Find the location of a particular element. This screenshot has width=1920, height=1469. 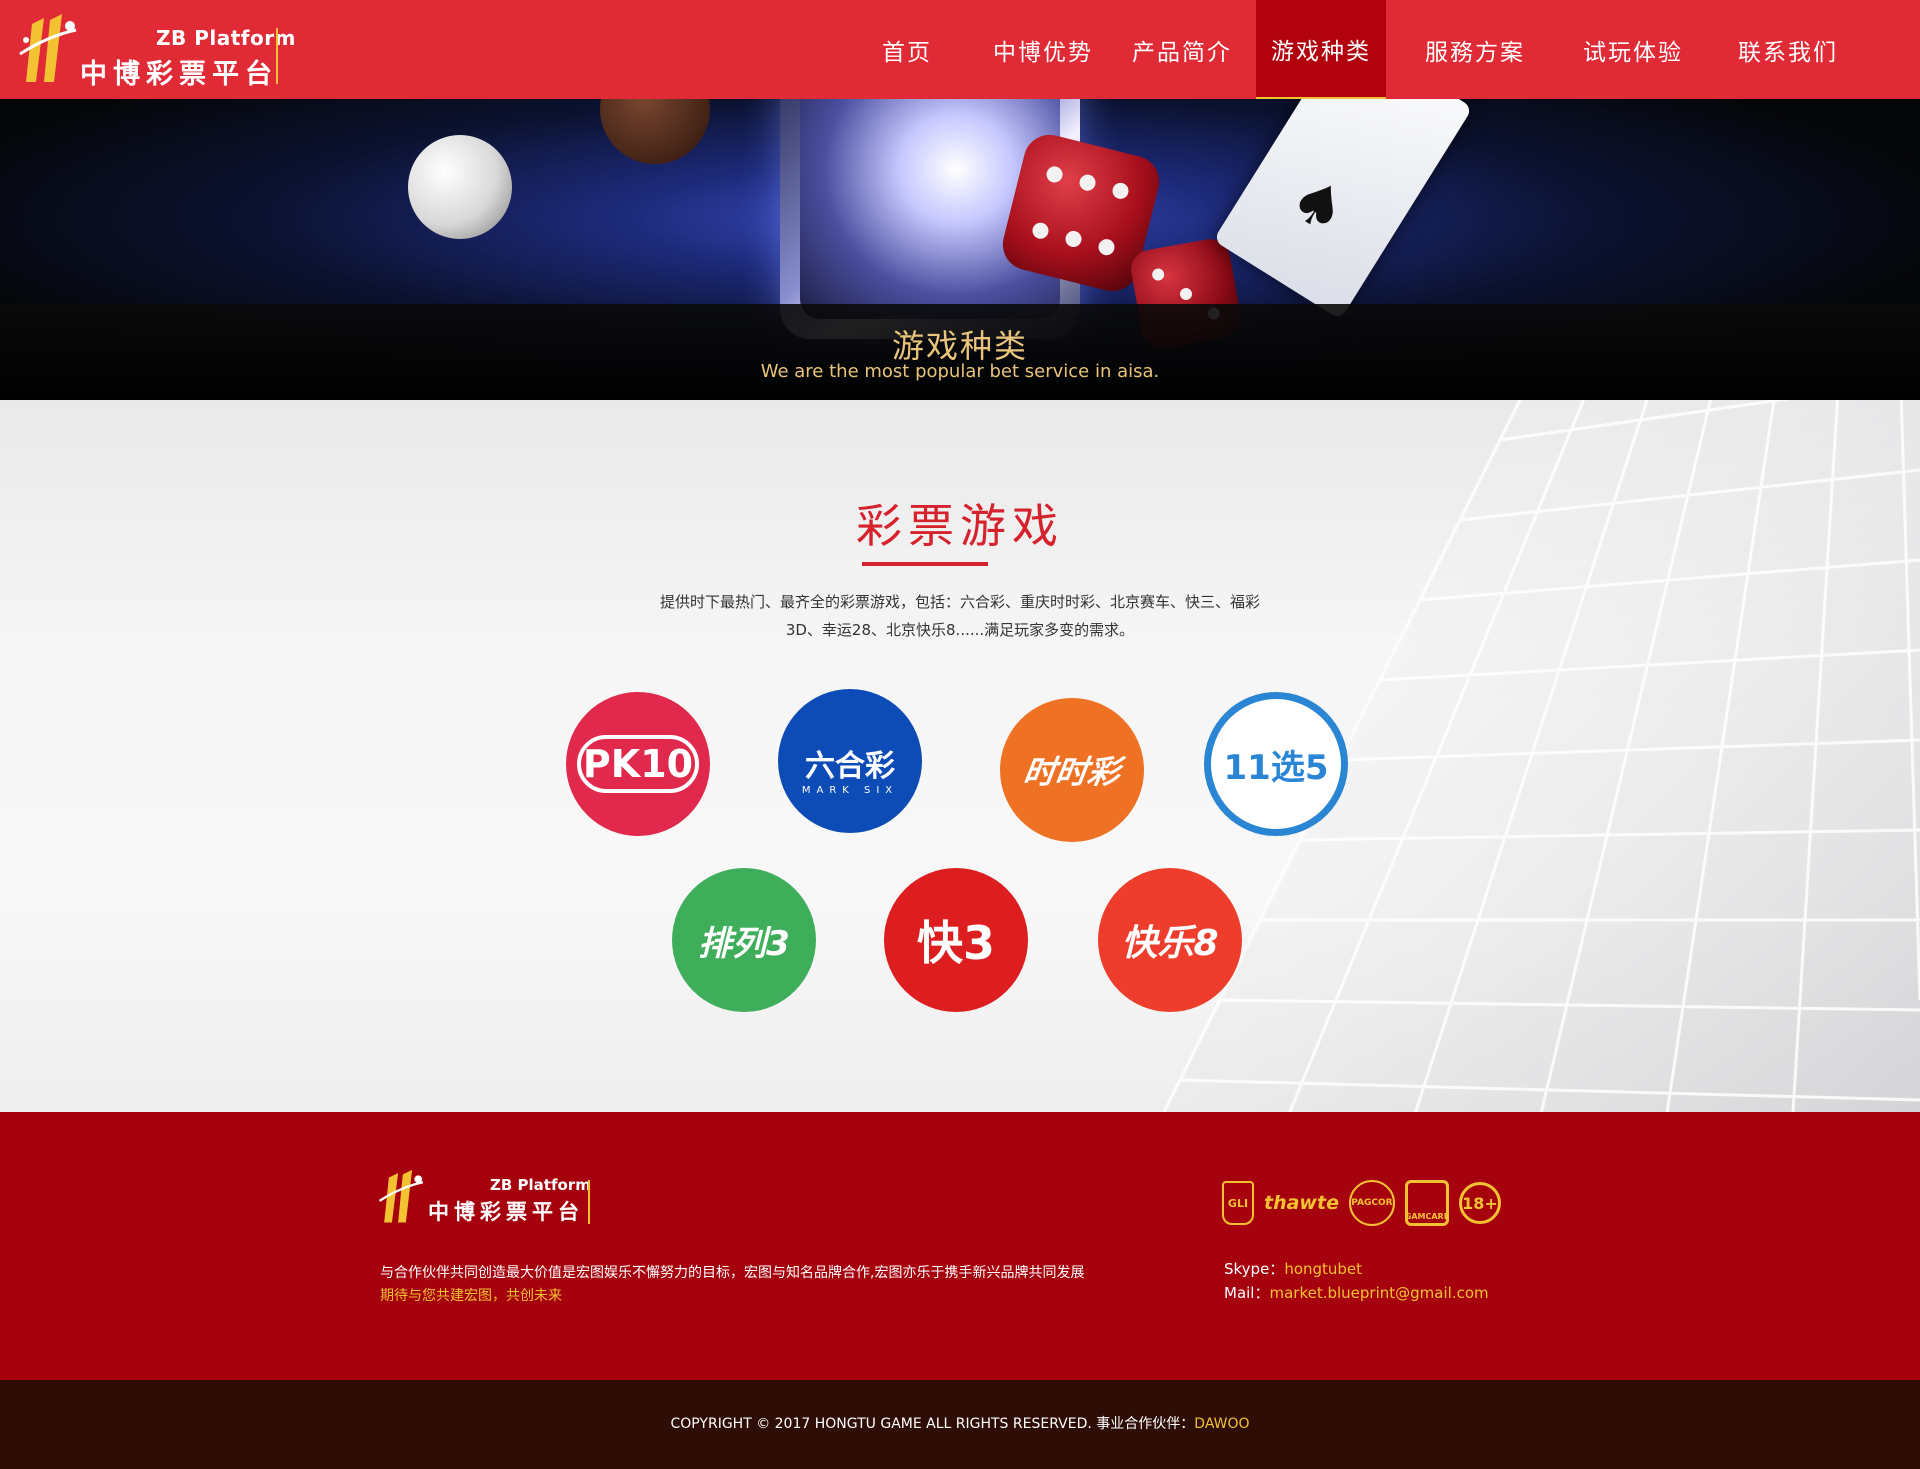

logo-divider is located at coordinates (277, 56).